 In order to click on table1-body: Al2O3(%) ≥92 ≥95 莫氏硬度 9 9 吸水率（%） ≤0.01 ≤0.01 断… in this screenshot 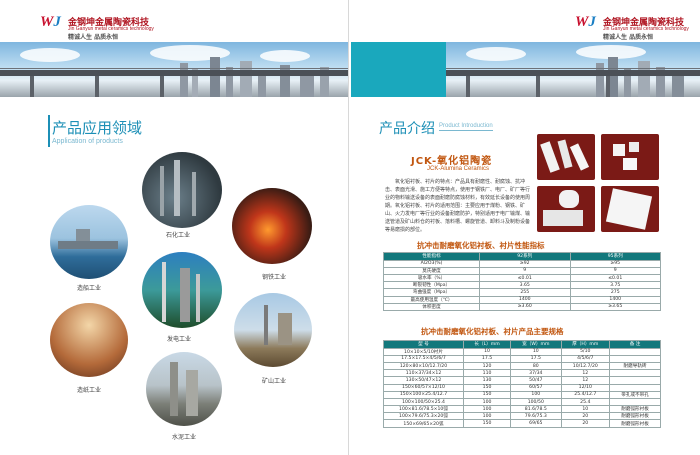, I will do `click(522, 285)`.